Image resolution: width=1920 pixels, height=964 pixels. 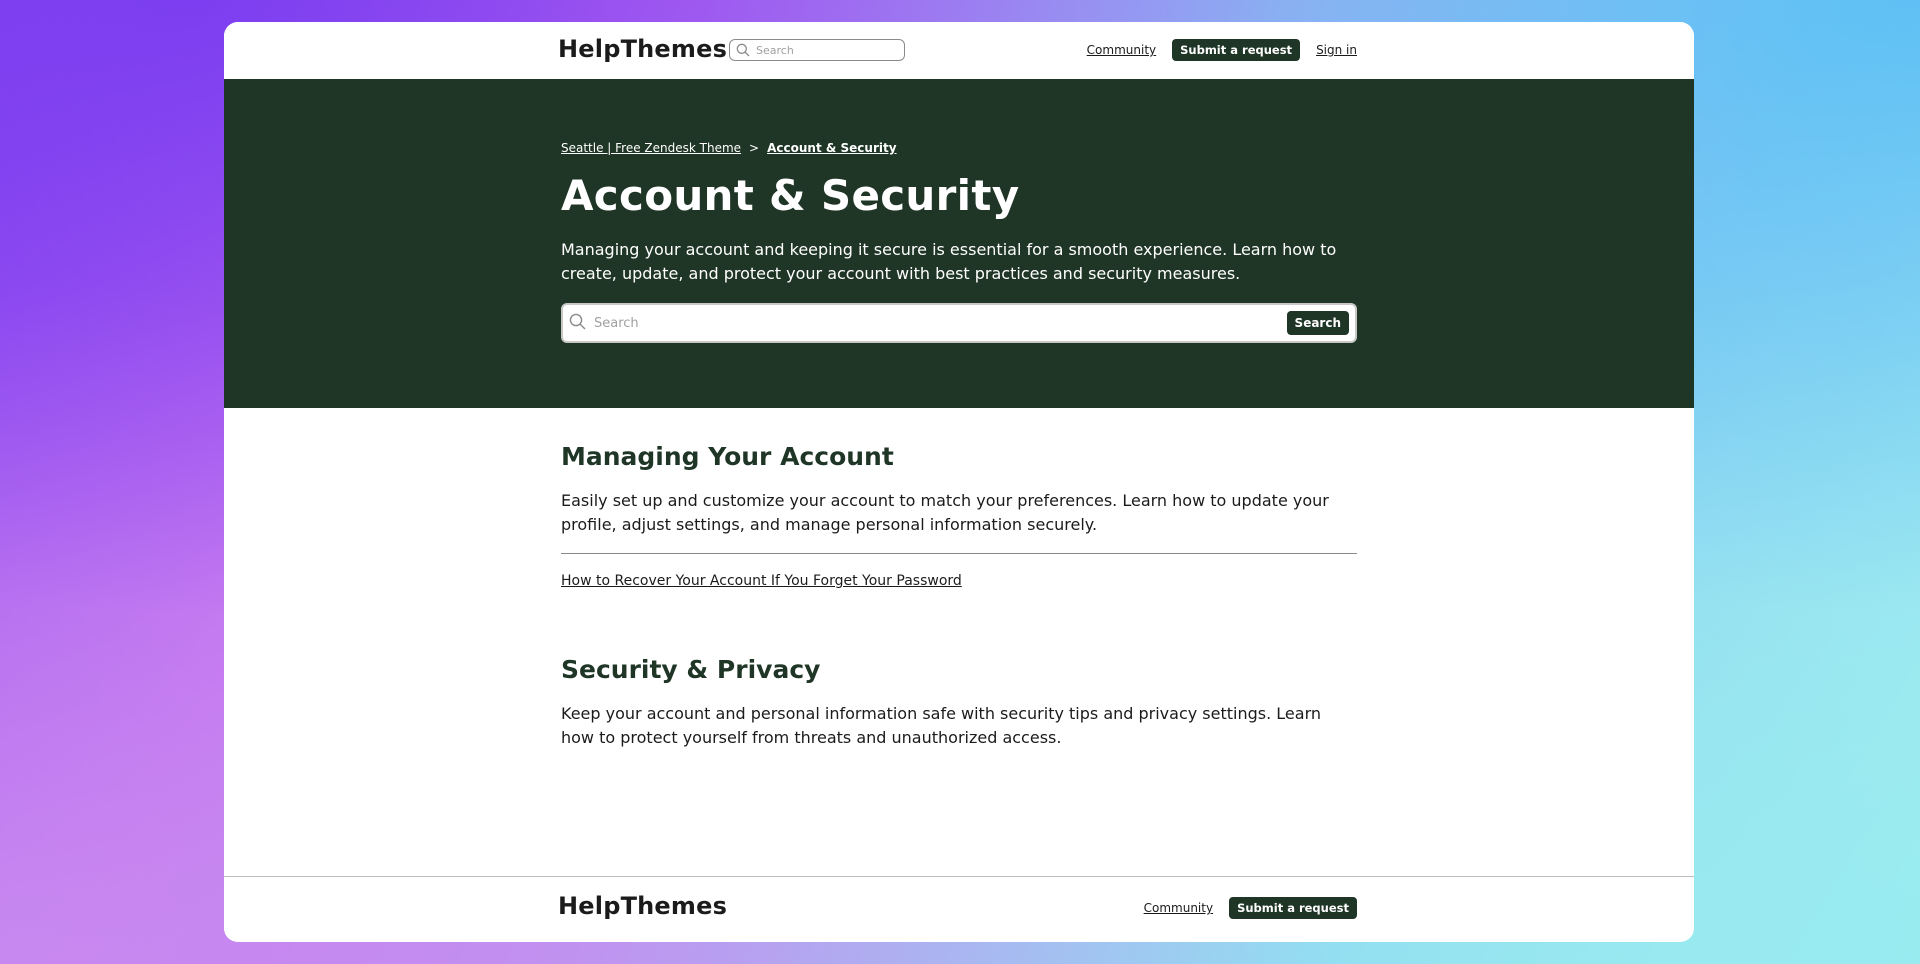 What do you see at coordinates (651, 148) in the screenshot?
I see `breadcrumb-home-link: Seattle | Free Zendesk Theme` at bounding box center [651, 148].